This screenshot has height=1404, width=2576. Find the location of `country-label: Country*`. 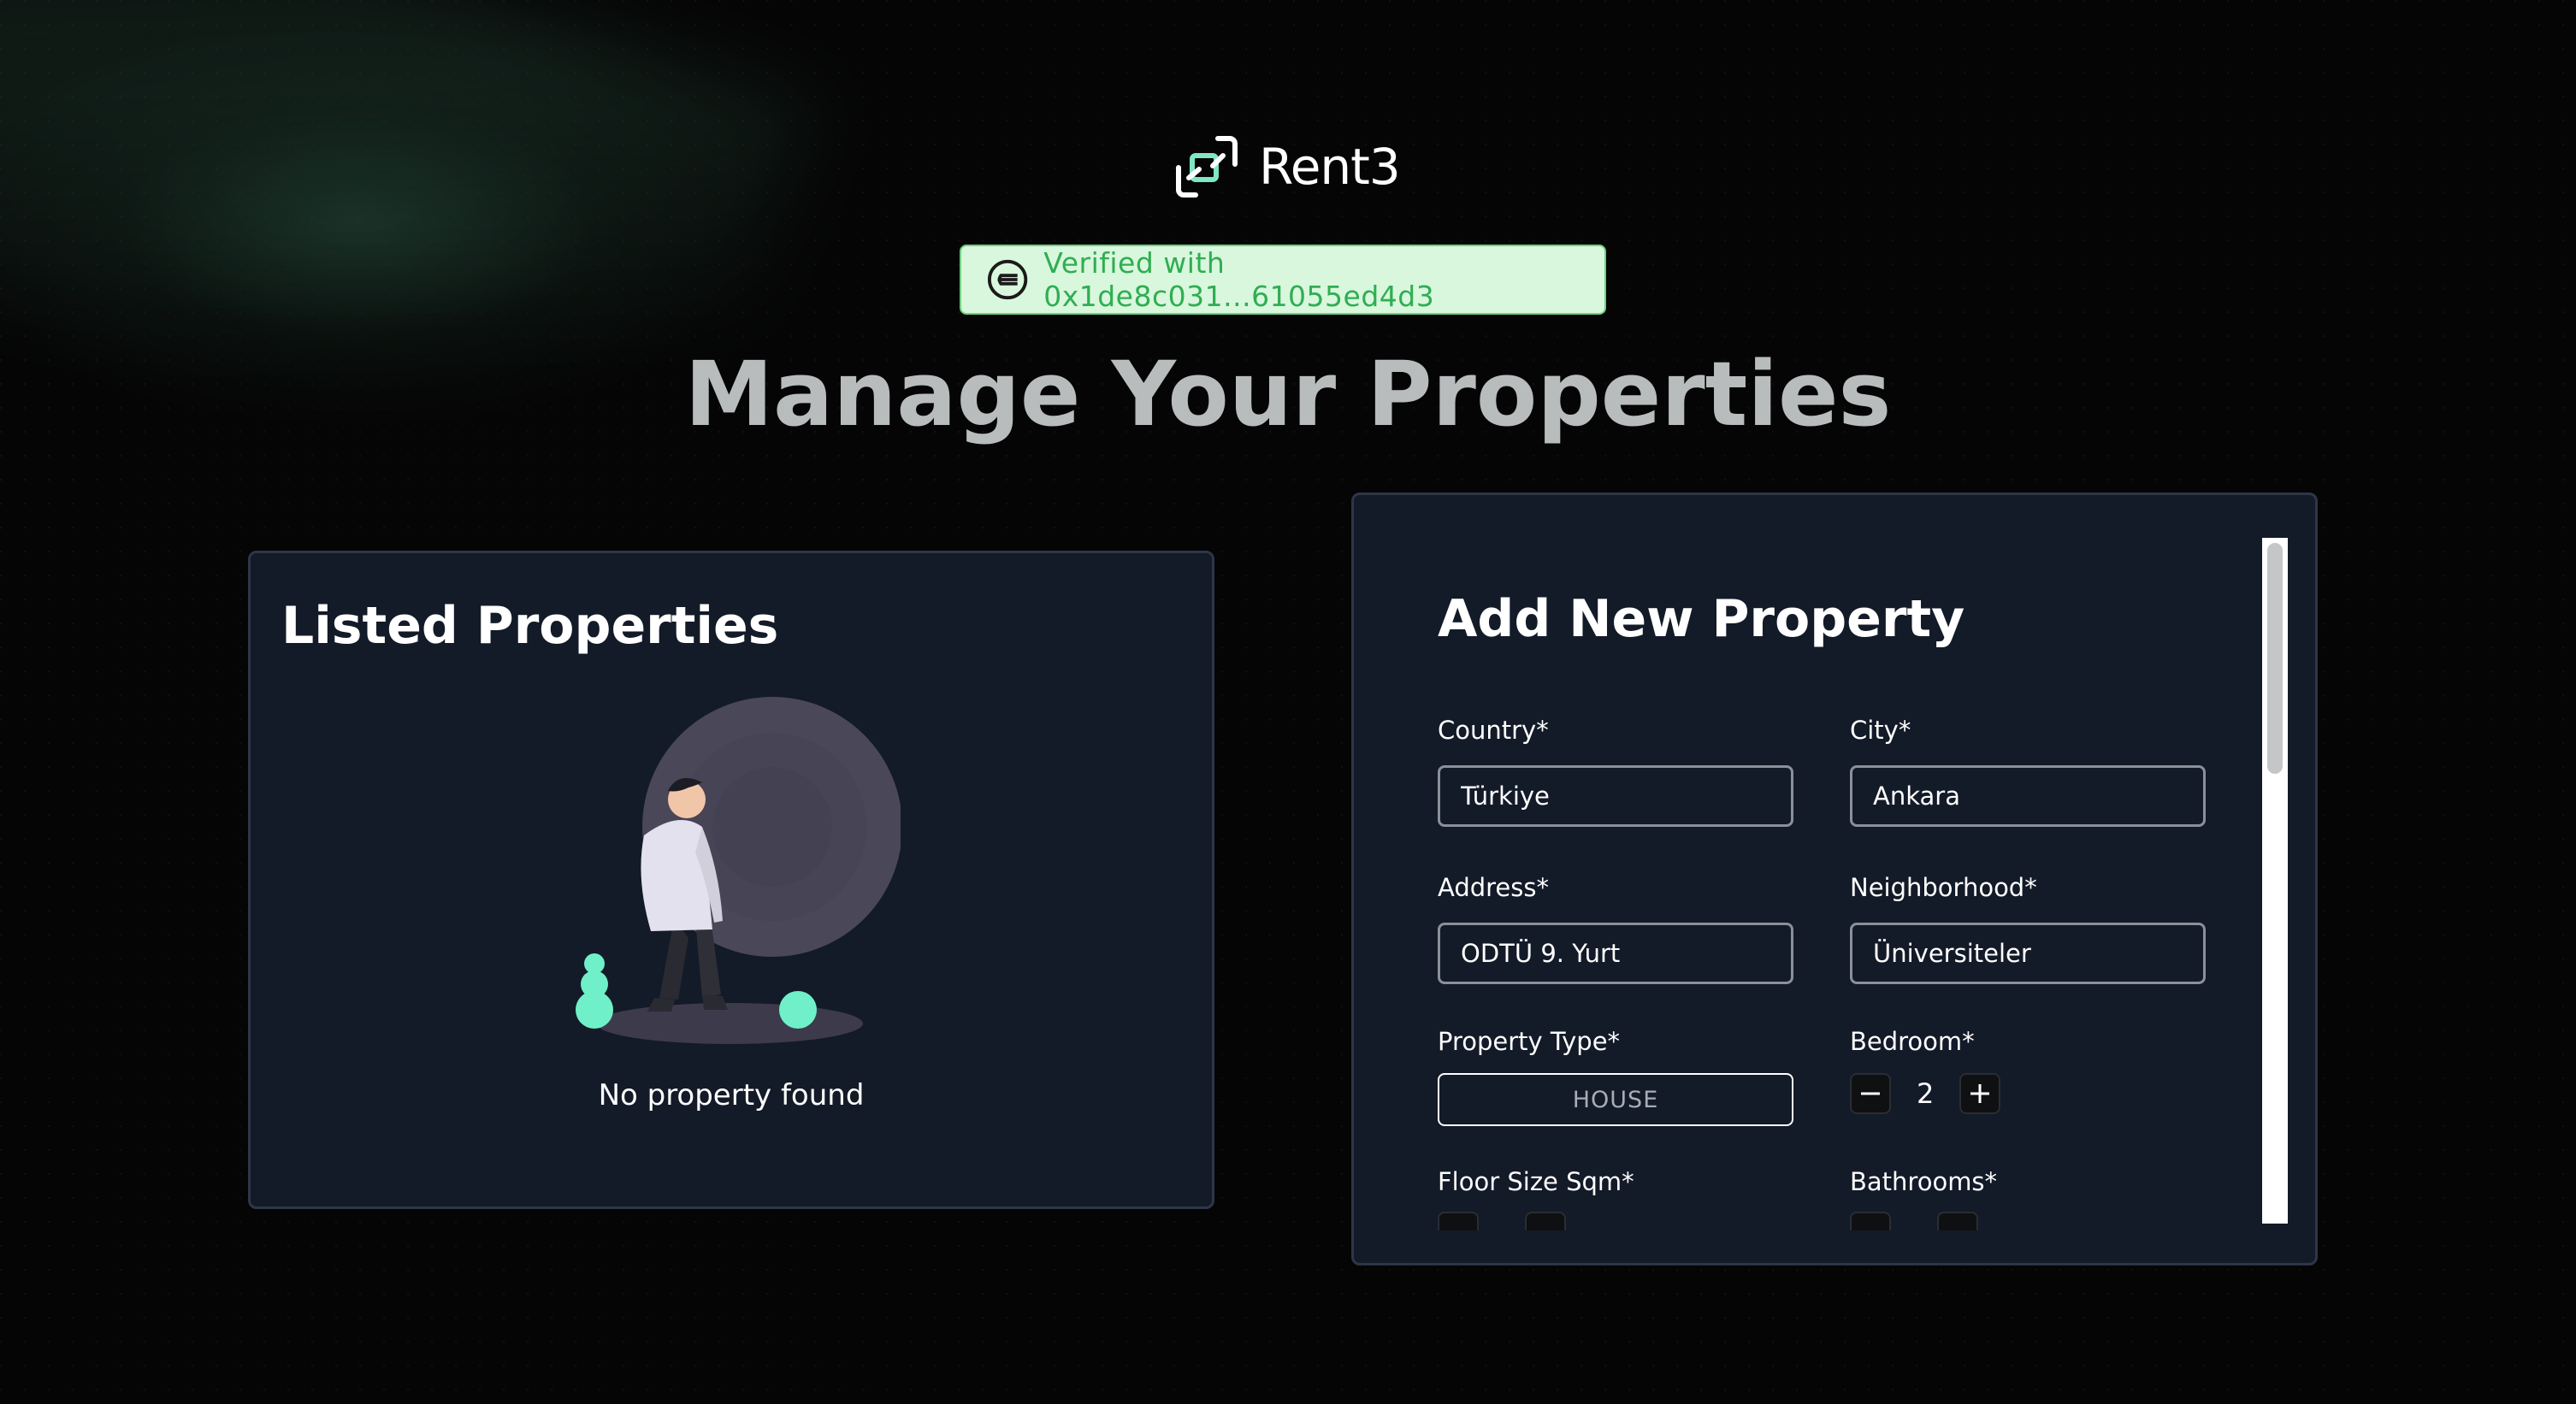

country-label: Country* is located at coordinates (1493, 730).